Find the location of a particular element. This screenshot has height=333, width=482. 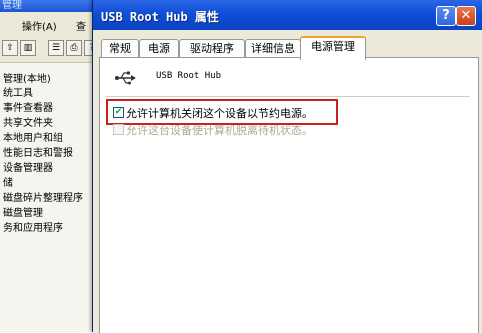

print-icon: ⎙ is located at coordinates (74, 48).